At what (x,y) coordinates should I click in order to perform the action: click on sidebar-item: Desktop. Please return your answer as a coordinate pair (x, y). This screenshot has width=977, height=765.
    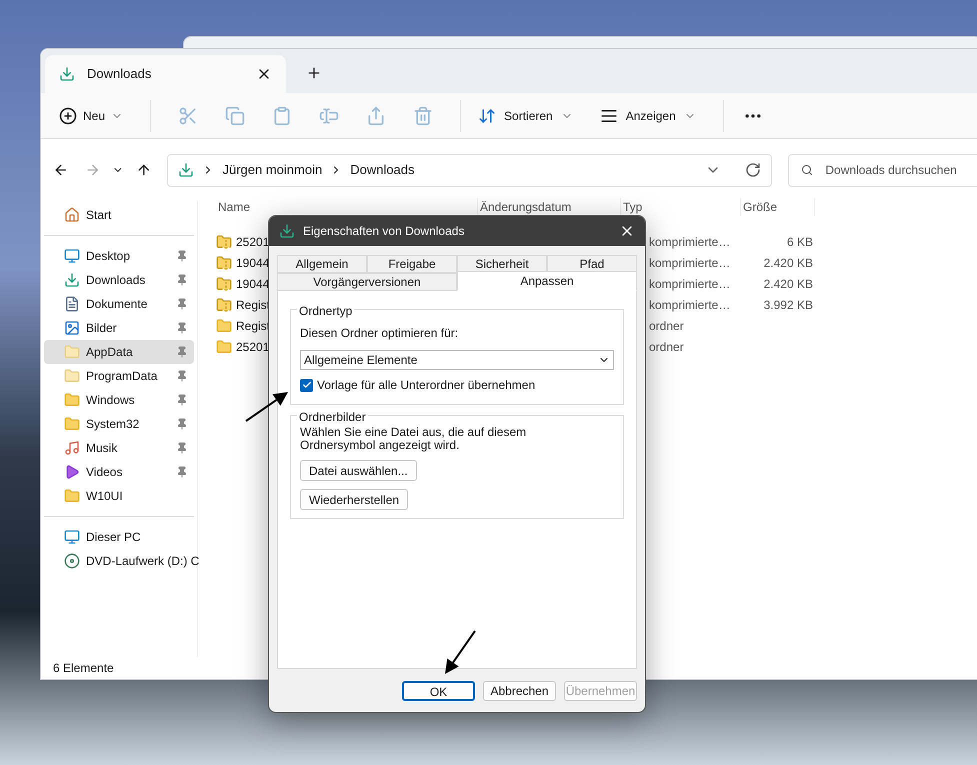
    Looking at the image, I should click on (119, 256).